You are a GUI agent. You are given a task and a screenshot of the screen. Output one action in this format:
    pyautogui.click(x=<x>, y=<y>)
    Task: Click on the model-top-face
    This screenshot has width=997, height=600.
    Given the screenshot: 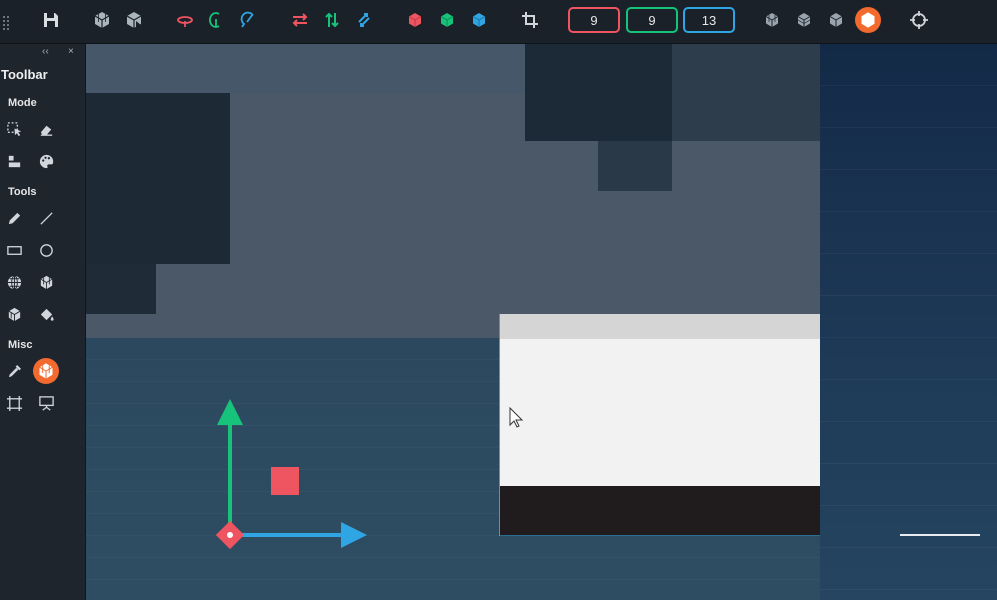 What is the action you would take?
    pyautogui.click(x=660, y=326)
    